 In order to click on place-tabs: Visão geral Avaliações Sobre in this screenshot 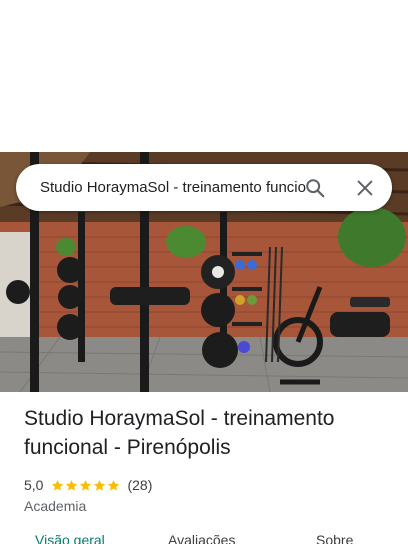, I will do `click(204, 537)`.